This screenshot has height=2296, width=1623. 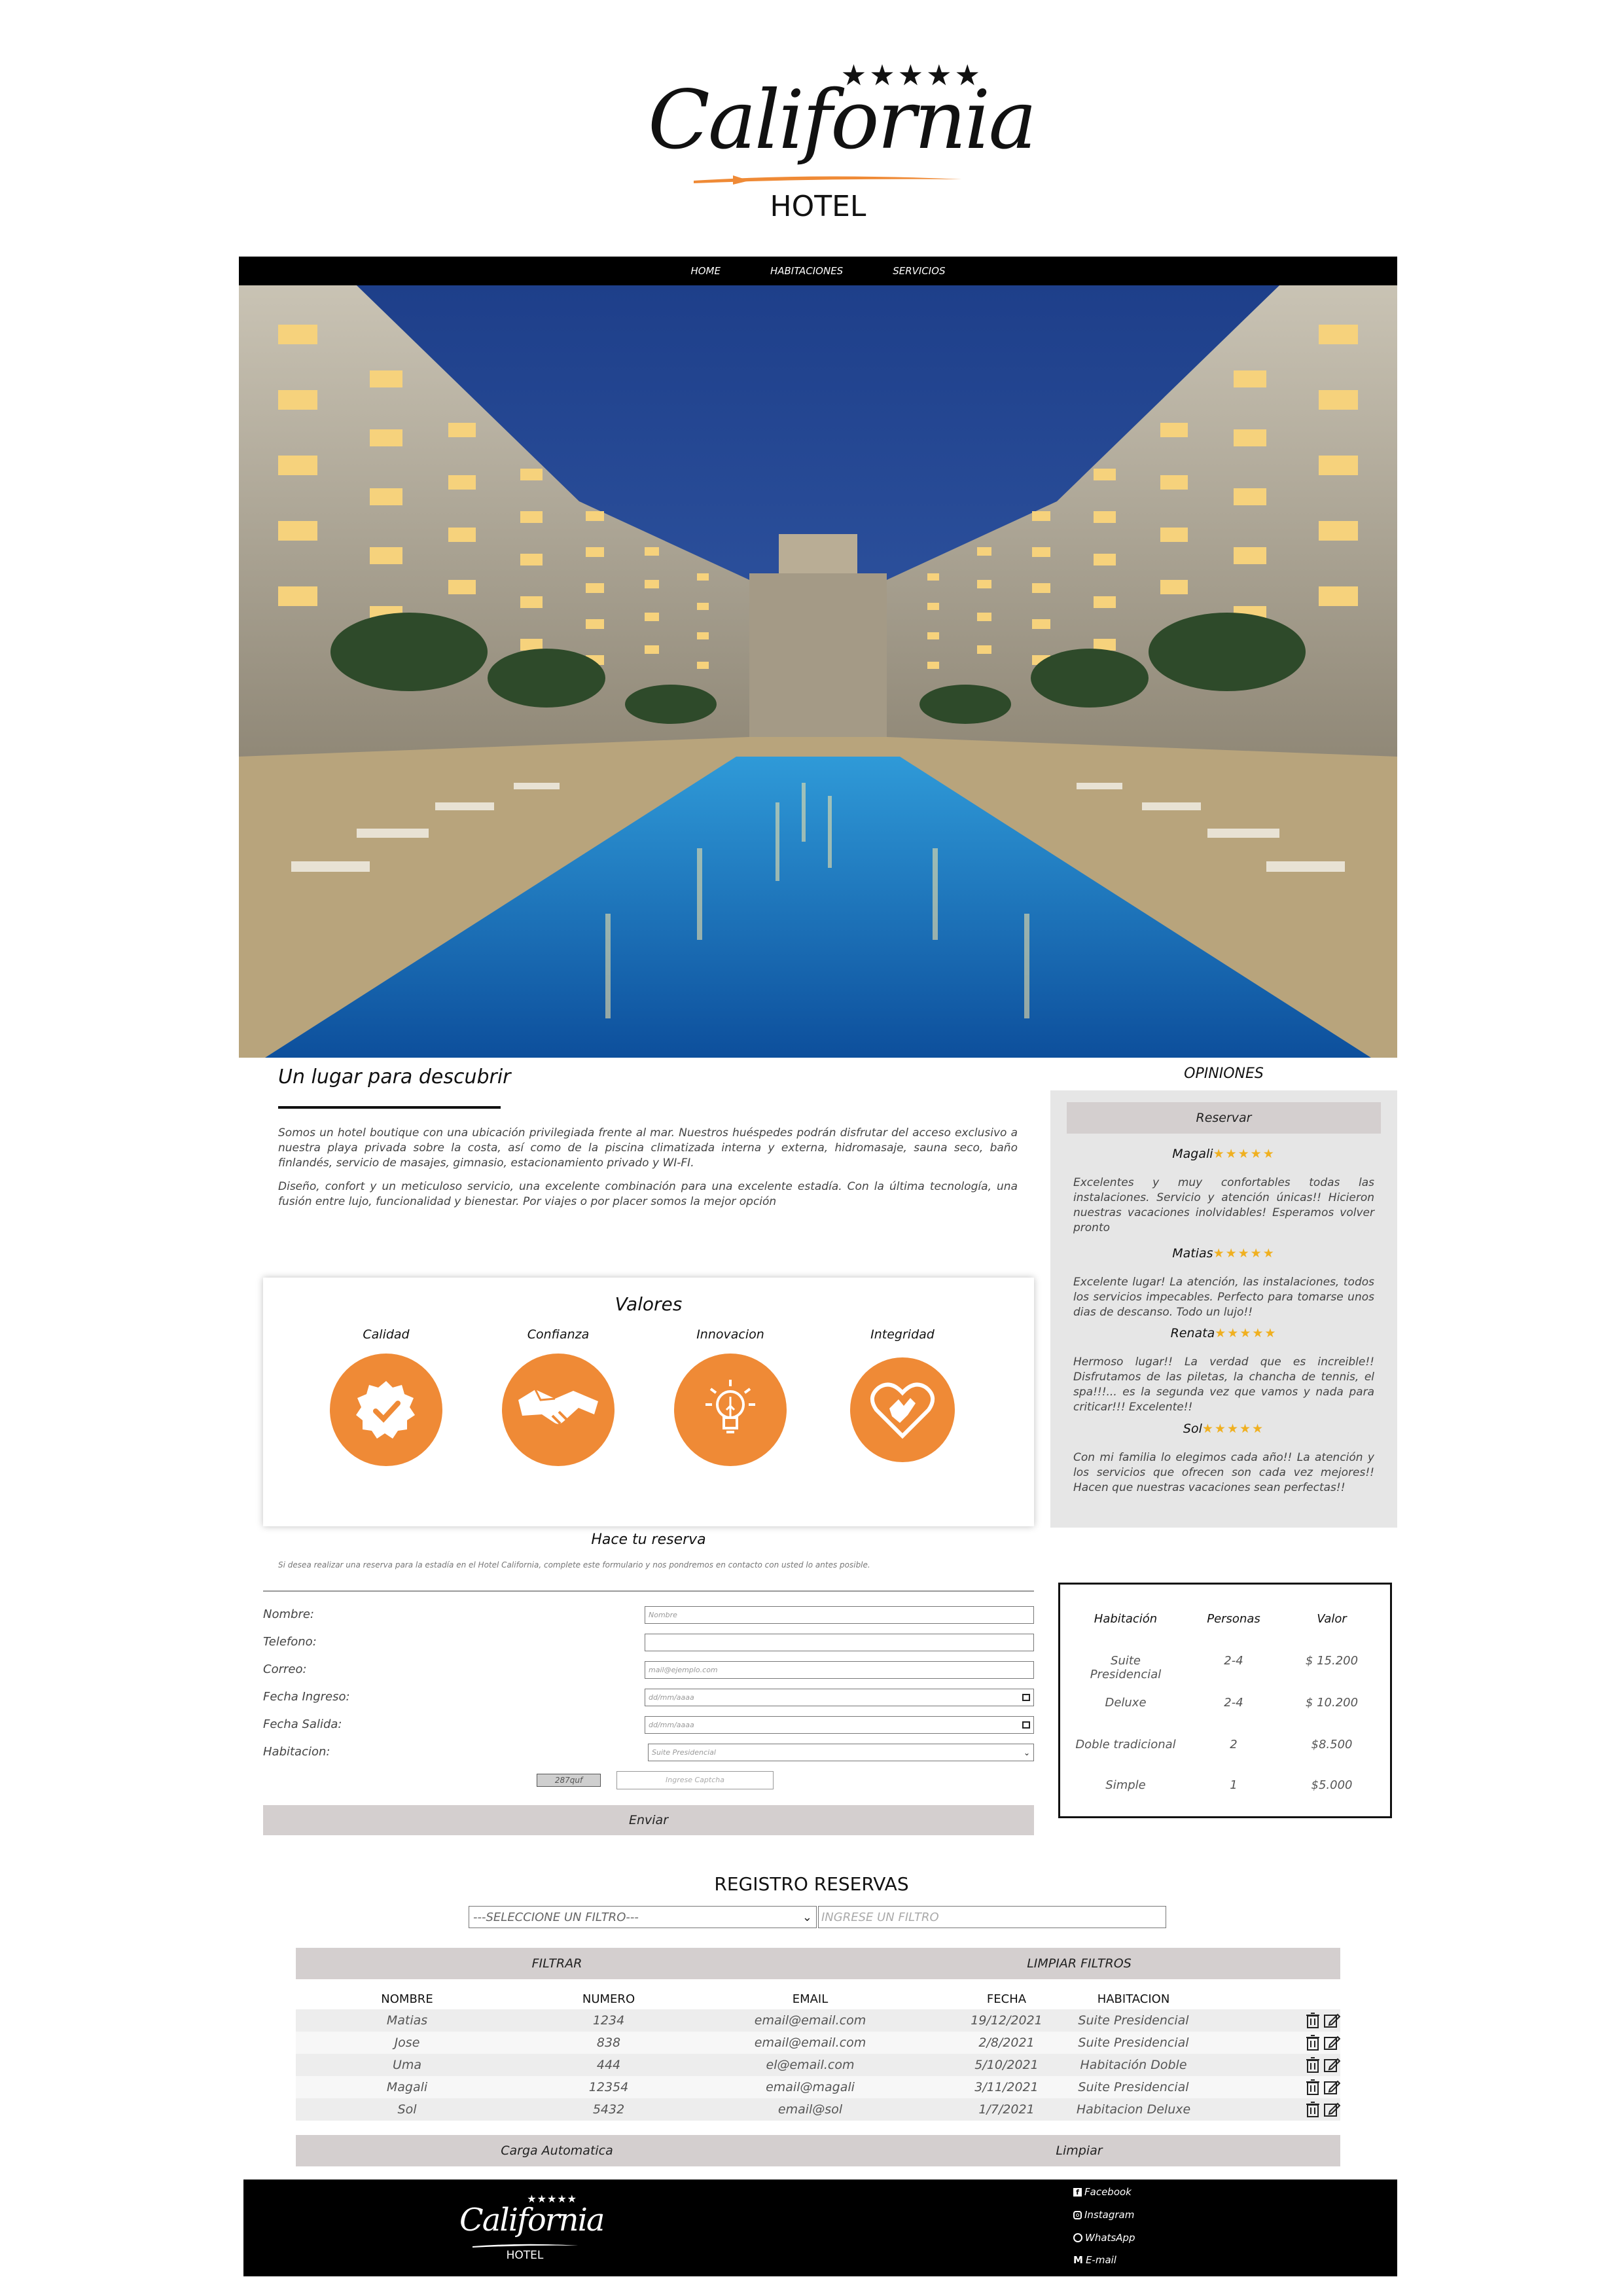 I want to click on facebook-icon: f, so click(x=1077, y=2192).